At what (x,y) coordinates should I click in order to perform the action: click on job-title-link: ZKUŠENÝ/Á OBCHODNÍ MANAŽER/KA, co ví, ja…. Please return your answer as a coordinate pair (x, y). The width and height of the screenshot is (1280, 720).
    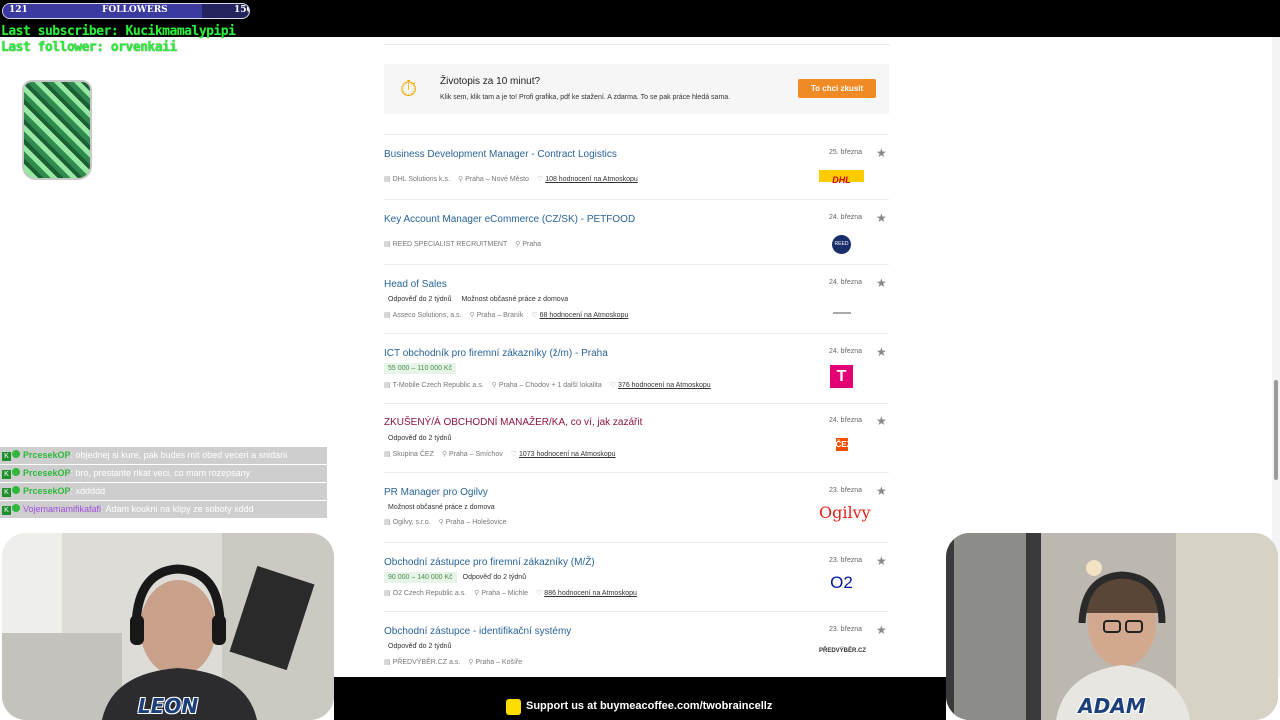
    Looking at the image, I should click on (513, 422).